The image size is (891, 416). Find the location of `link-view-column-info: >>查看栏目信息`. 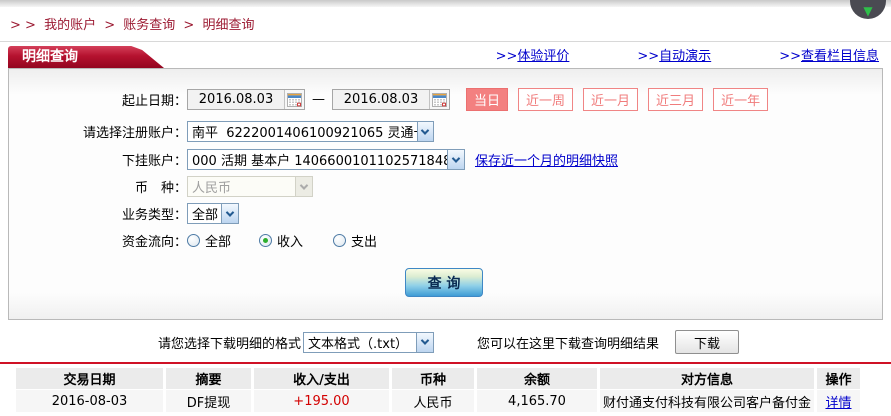

link-view-column-info: >>查看栏目信息 is located at coordinates (829, 54).